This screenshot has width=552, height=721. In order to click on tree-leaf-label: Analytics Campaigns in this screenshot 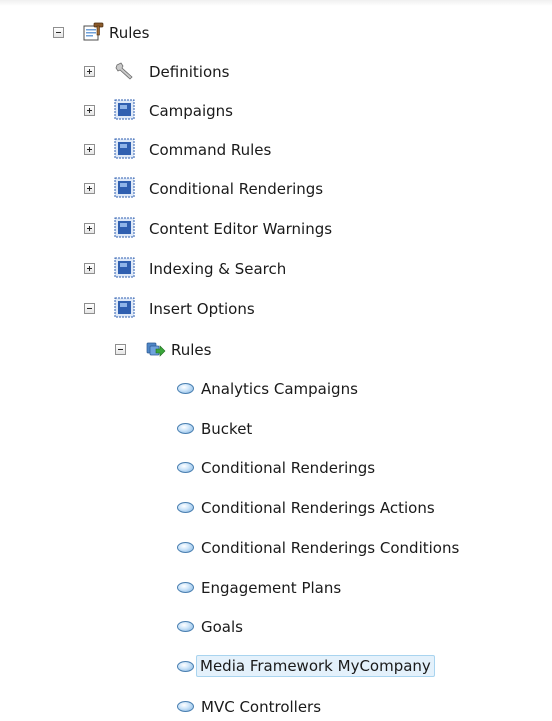, I will do `click(279, 389)`.